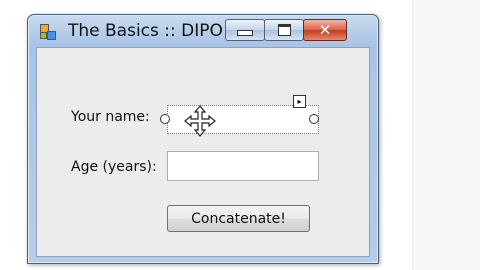 The width and height of the screenshot is (480, 270). Describe the element at coordinates (299, 101) in the screenshot. I see `smart-tag-icon: ▸` at that location.